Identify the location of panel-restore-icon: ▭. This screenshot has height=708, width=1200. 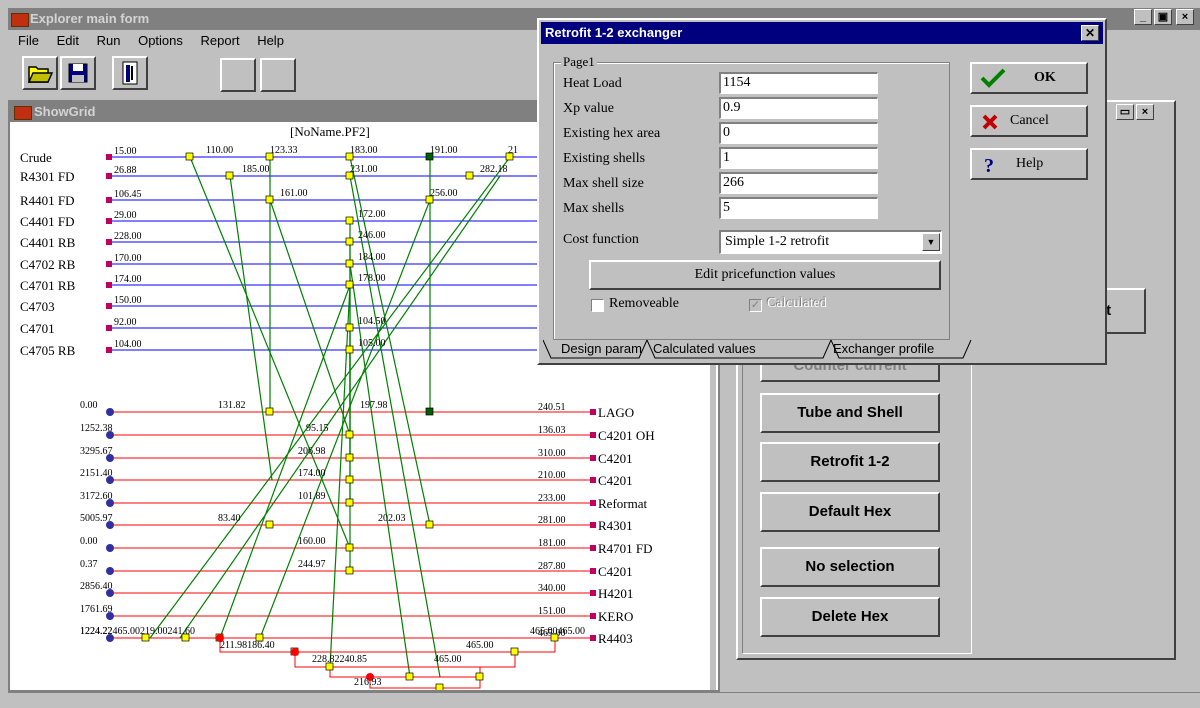
(1125, 112).